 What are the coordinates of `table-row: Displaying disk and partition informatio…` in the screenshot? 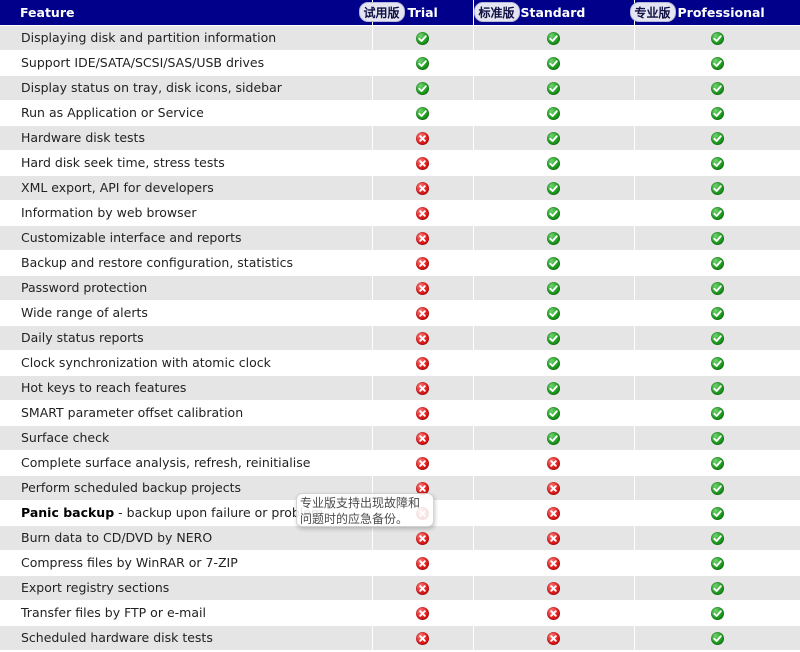 It's located at (400, 37).